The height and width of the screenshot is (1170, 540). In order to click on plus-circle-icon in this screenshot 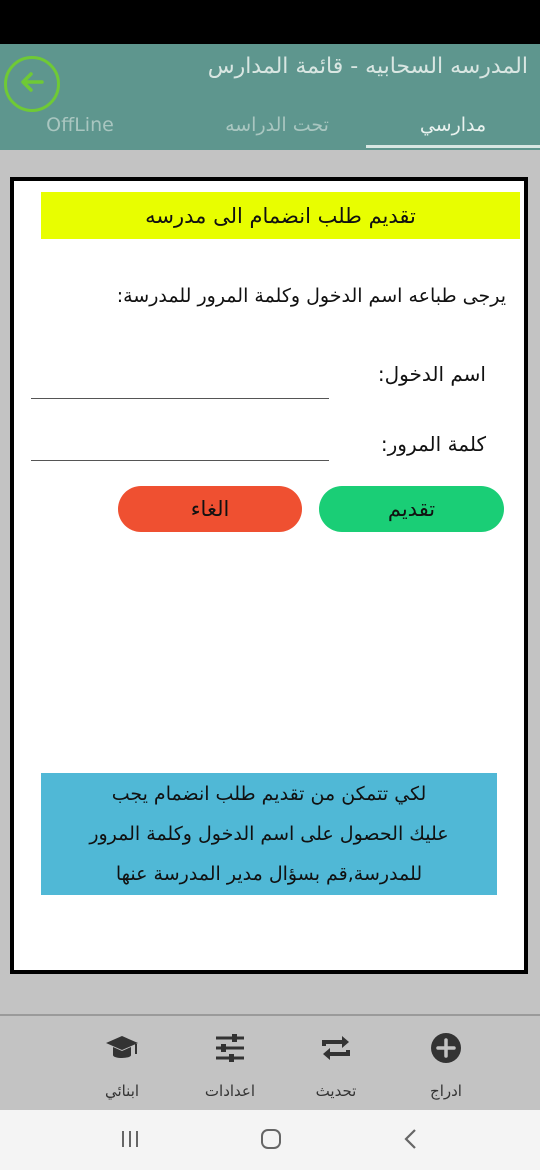, I will do `click(446, 1048)`.